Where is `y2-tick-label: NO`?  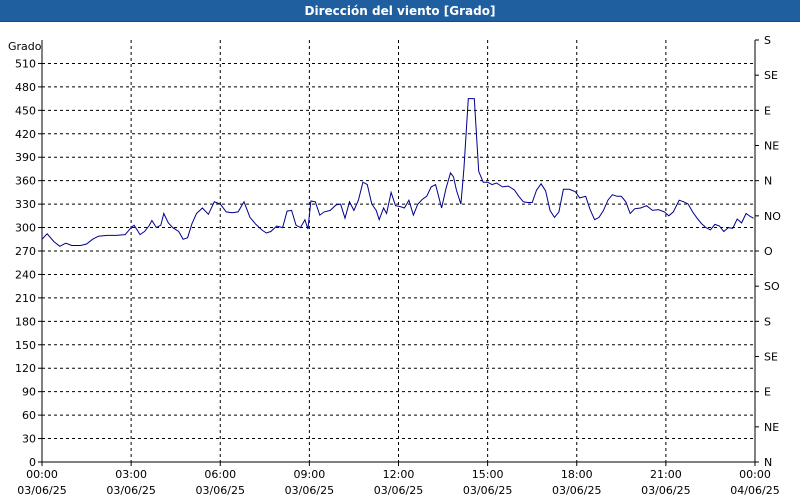 y2-tick-label: NO is located at coordinates (772, 216).